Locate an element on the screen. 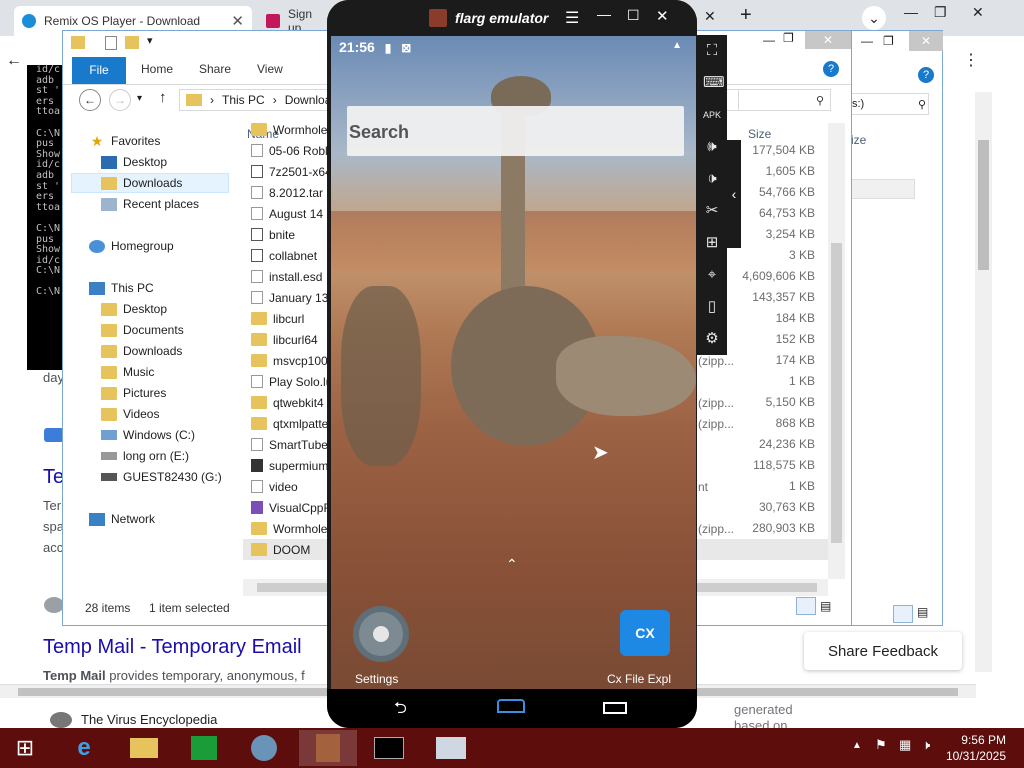 Image resolution: width=1024 pixels, height=768 pixels. taskbar-emulator is located at coordinates (328, 748).